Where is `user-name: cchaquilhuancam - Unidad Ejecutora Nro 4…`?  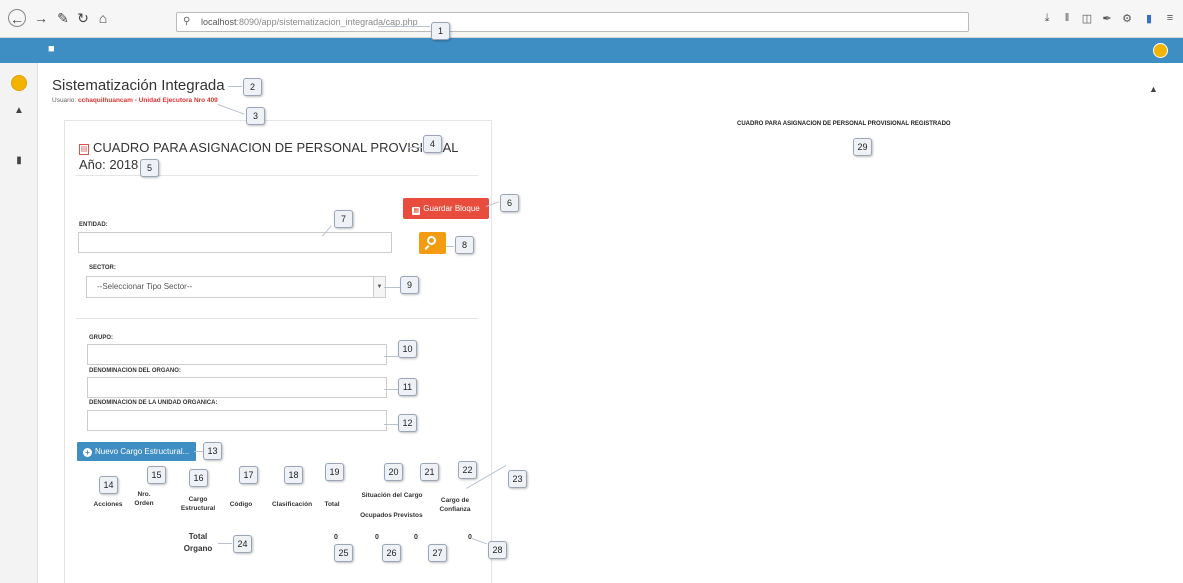
user-name: cchaquilhuancam - Unidad Ejecutora Nro 4… is located at coordinates (148, 100).